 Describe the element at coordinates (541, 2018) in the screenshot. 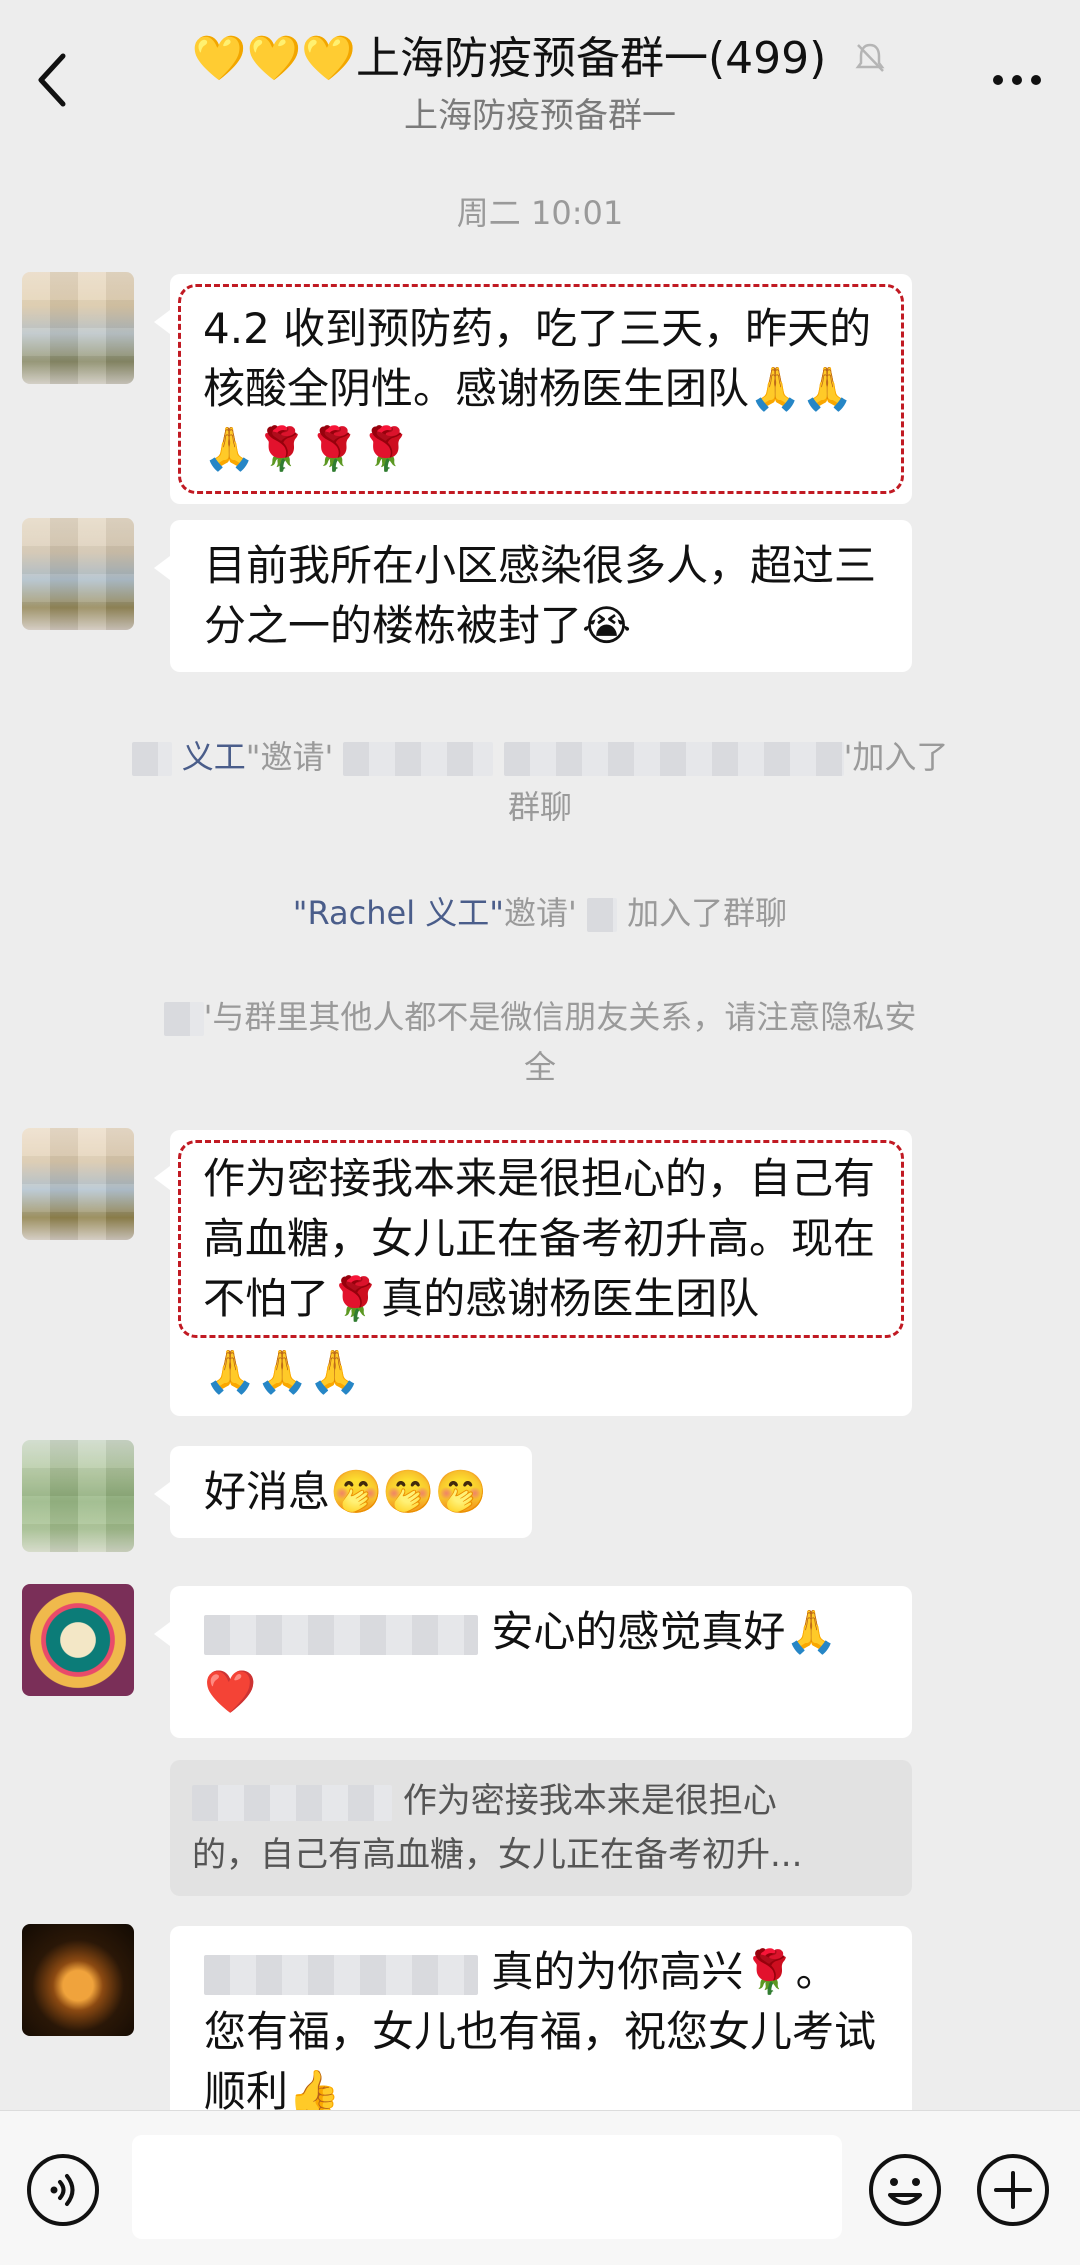

I see `message-bubble: 真的为你高兴🌹。您有福，女儿也有福，祝您女儿考试顺利👍` at that location.